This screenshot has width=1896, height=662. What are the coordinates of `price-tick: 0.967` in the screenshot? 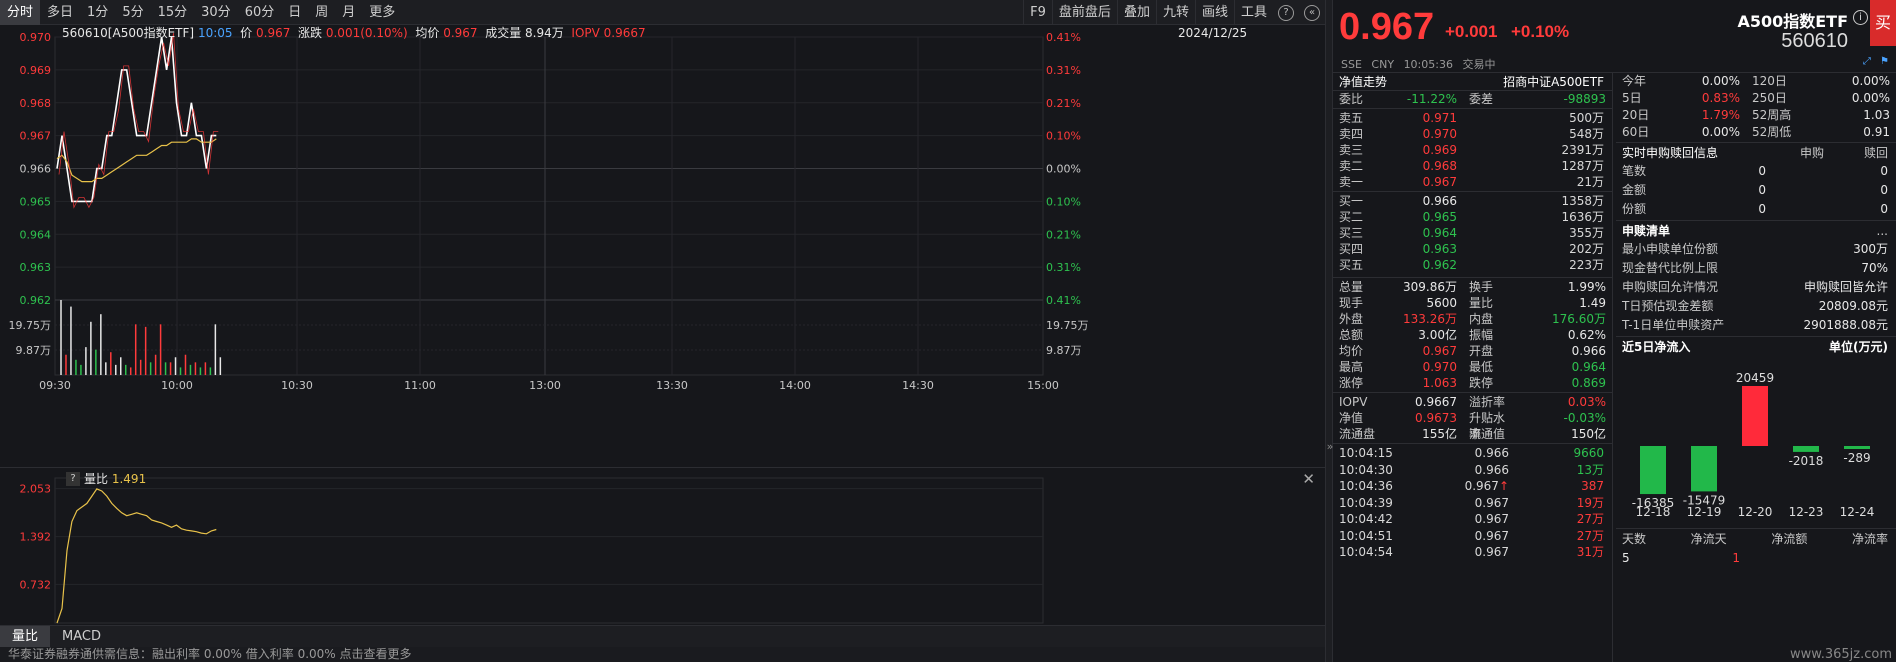 It's located at (36, 136).